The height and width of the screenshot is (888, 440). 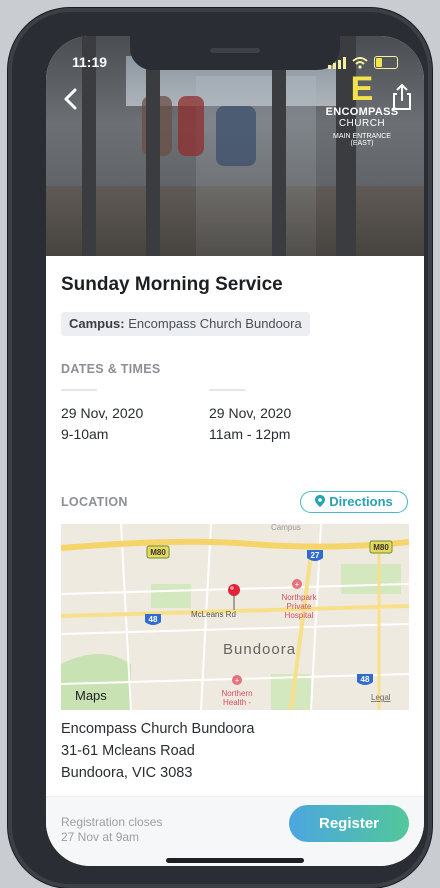 I want to click on cellular-signal-icon, so click(x=337, y=62).